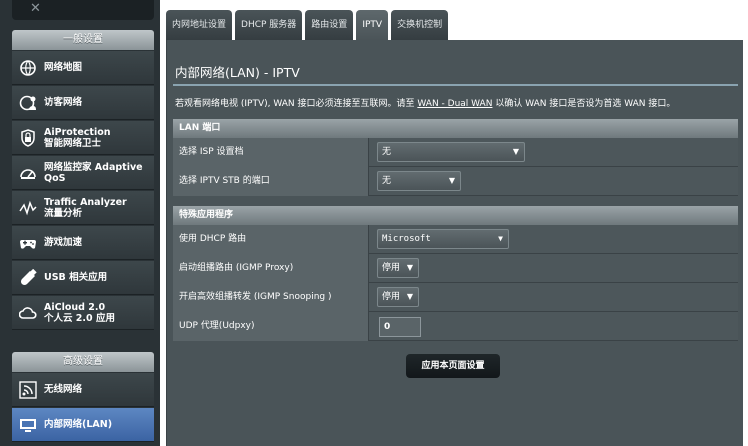  What do you see at coordinates (78, 424) in the screenshot?
I see `sidebar-item-label: 内部网络(LAN)` at bounding box center [78, 424].